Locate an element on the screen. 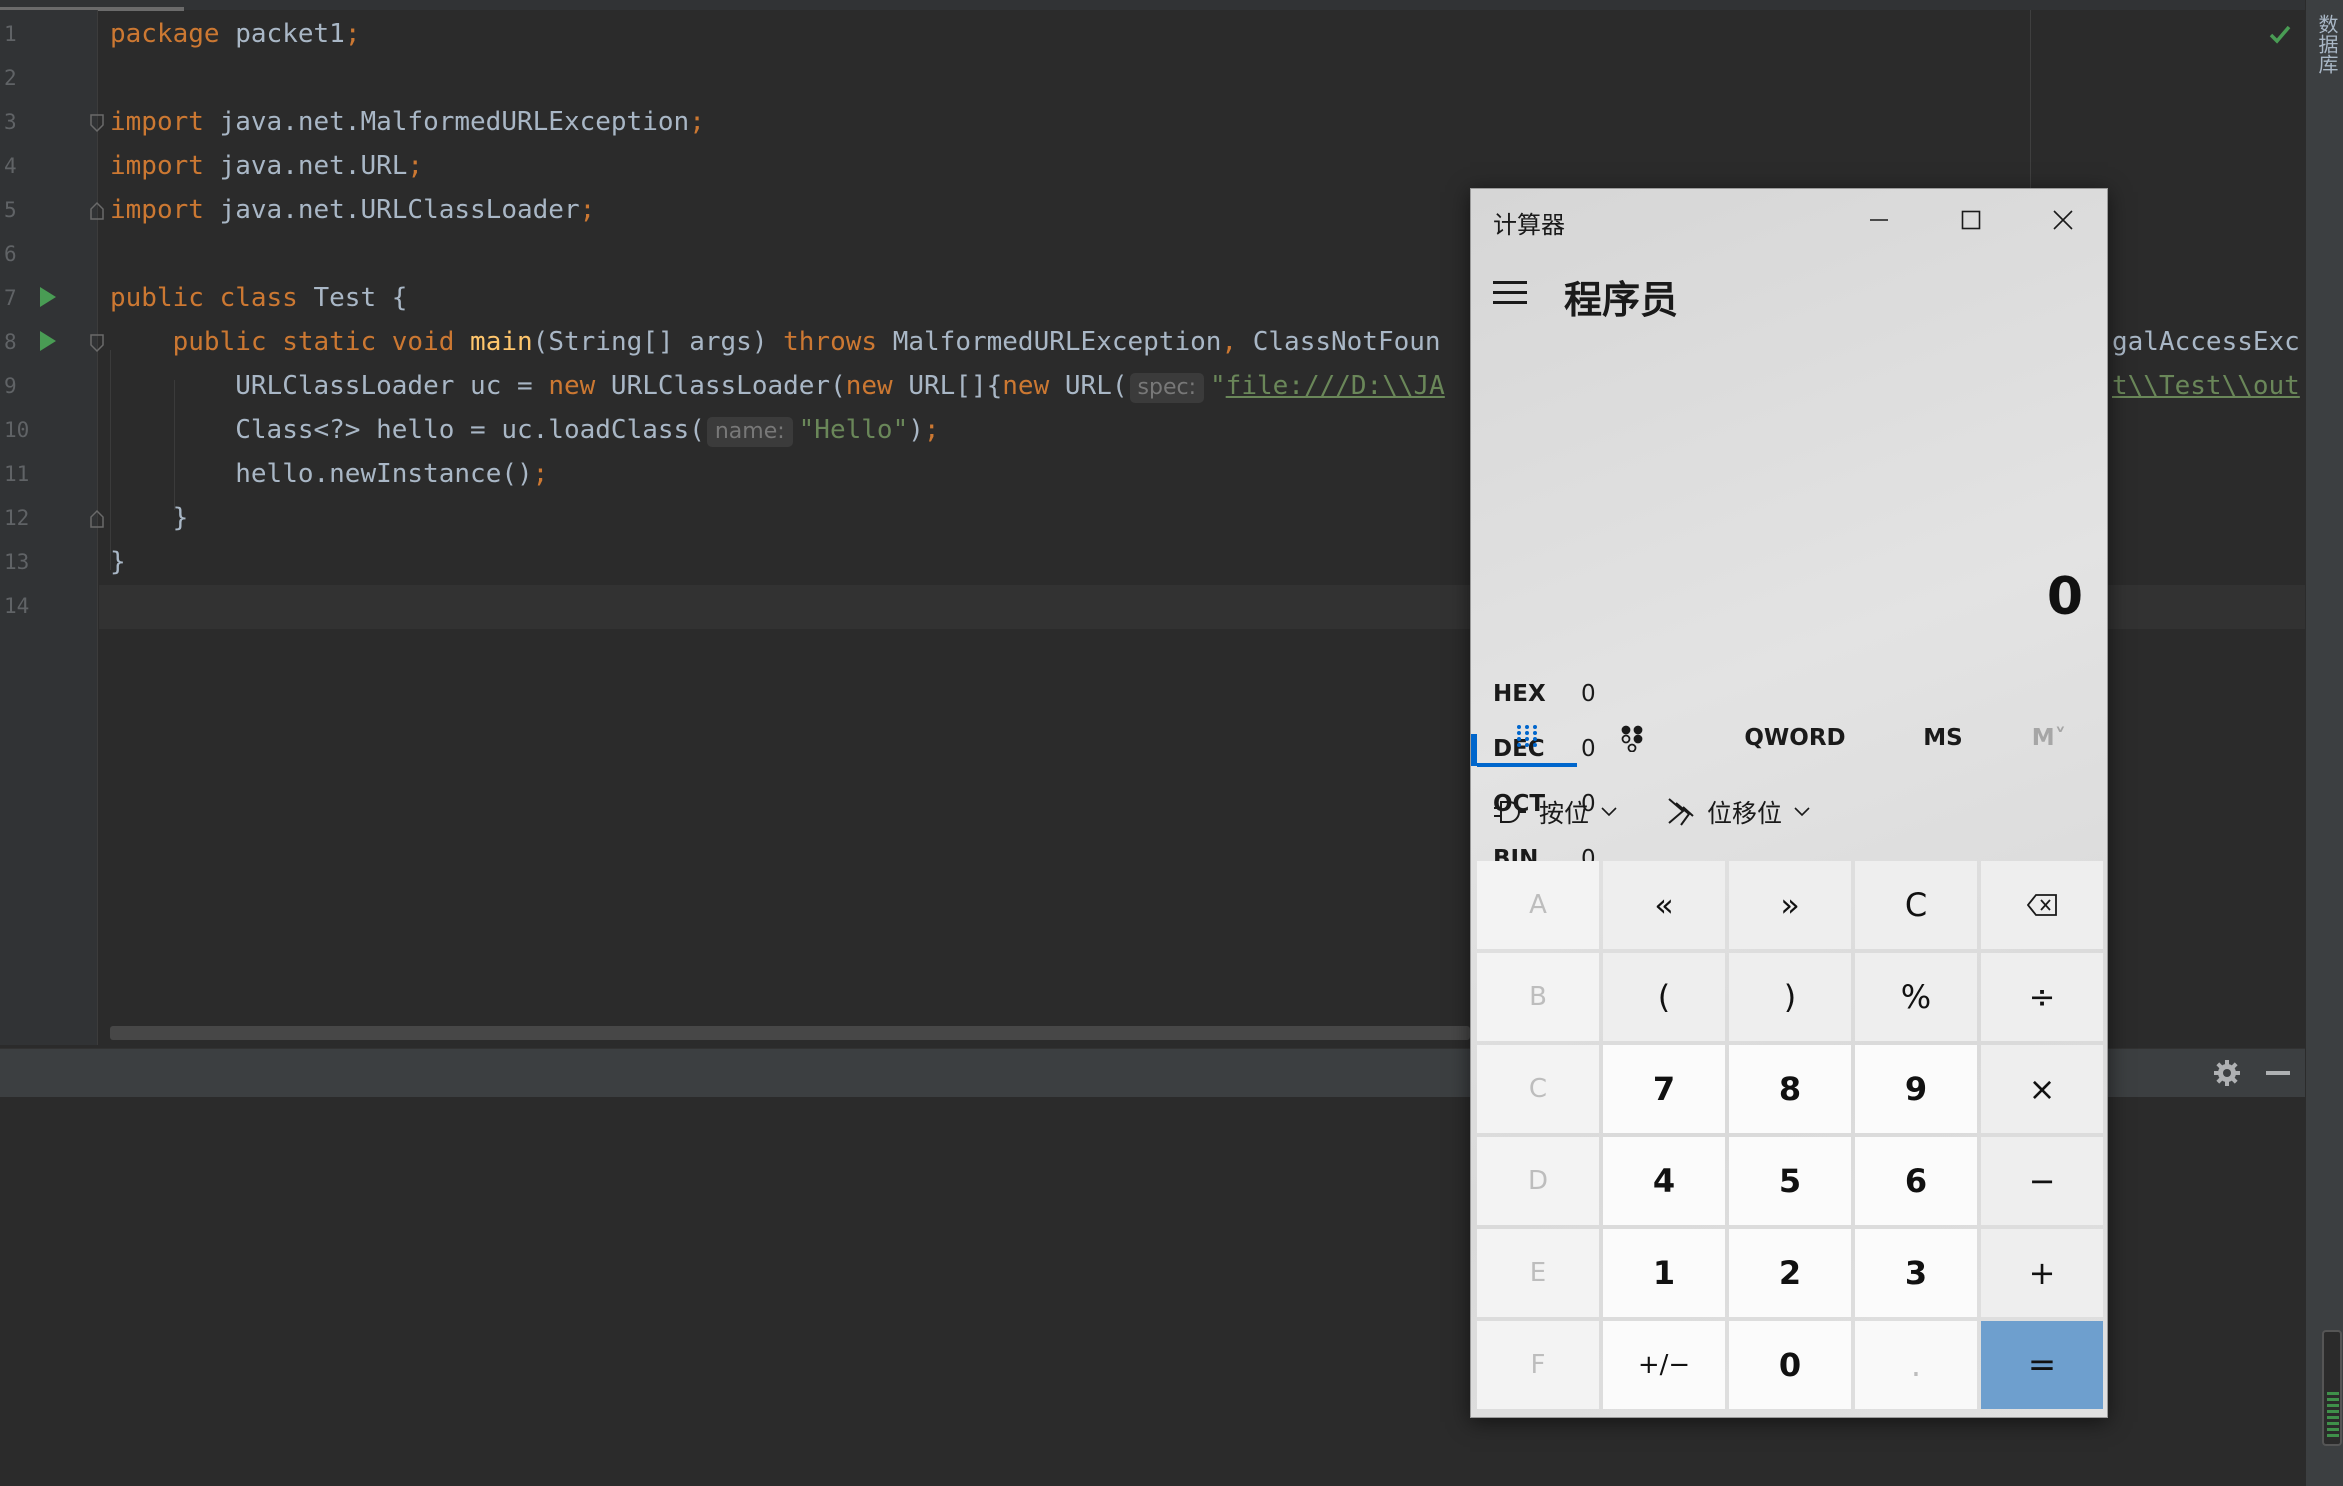 The width and height of the screenshot is (2343, 1486). bit-operations-row: 按位 位移位 is located at coordinates (1790, 812).